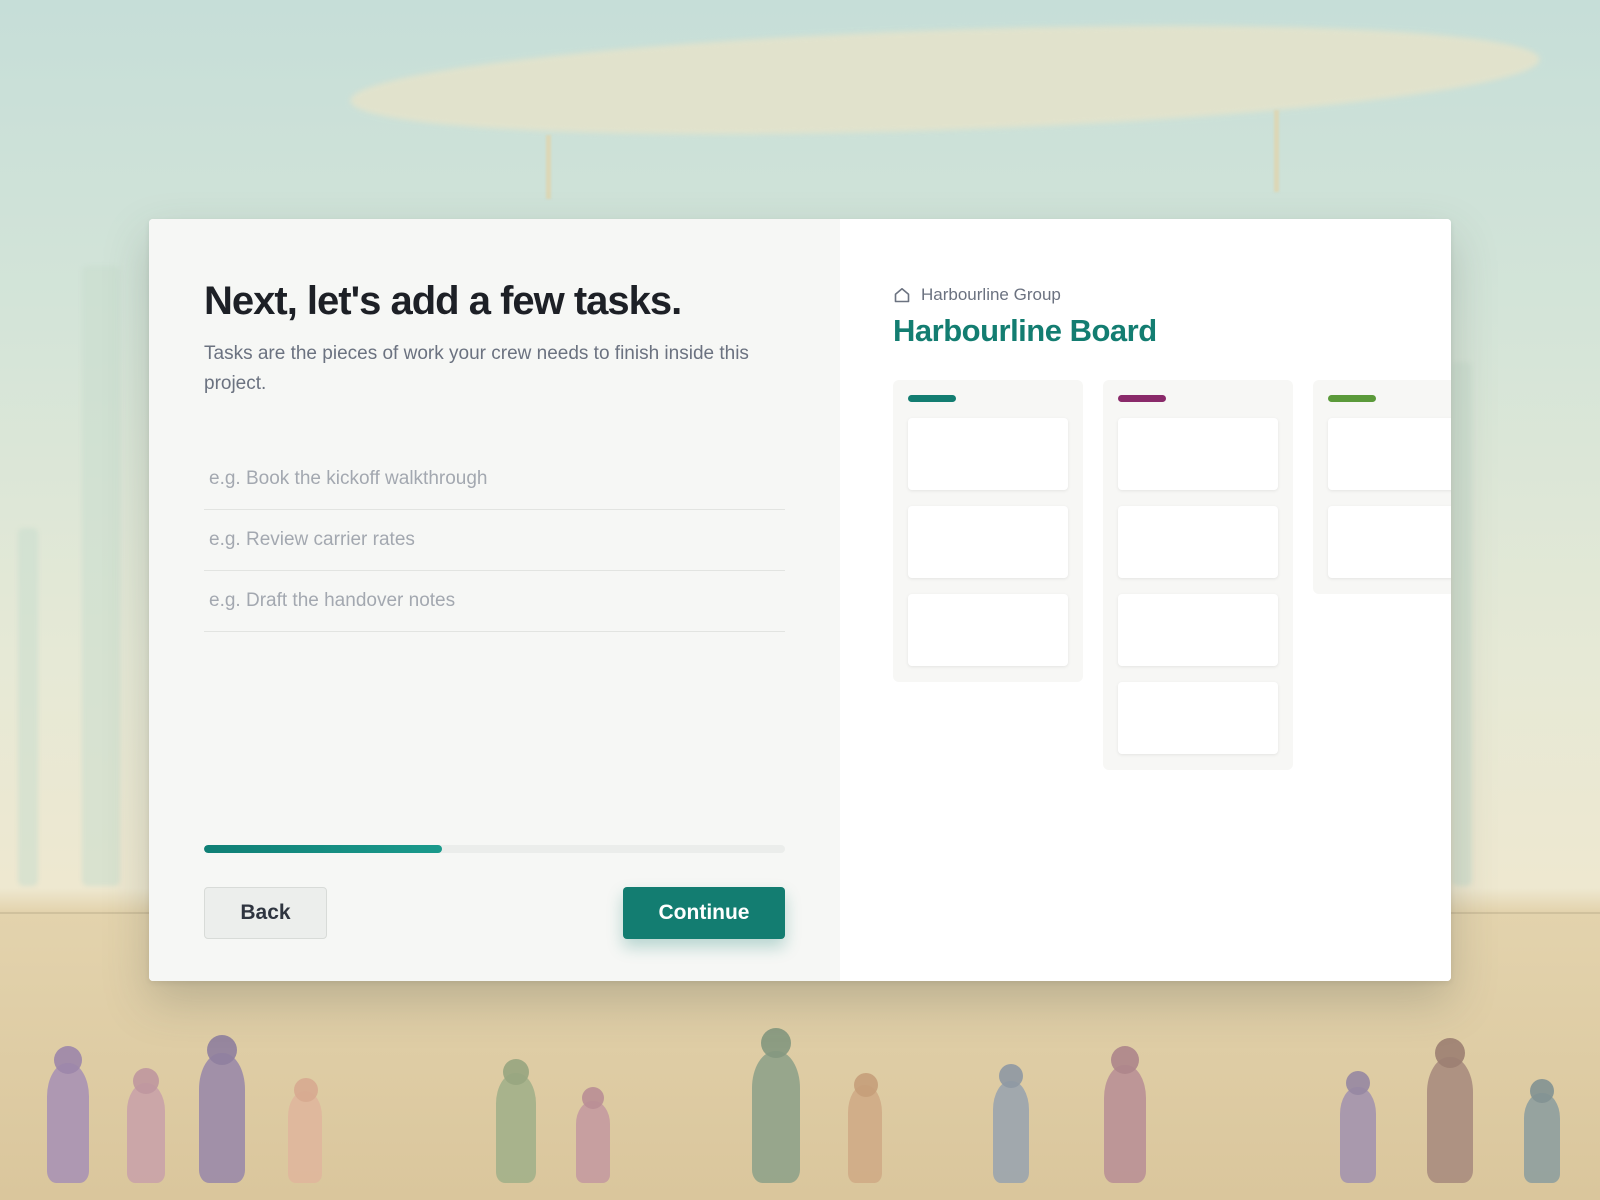 This screenshot has width=1600, height=1200. What do you see at coordinates (1025, 330) in the screenshot?
I see `board-title: Harbourline Board` at bounding box center [1025, 330].